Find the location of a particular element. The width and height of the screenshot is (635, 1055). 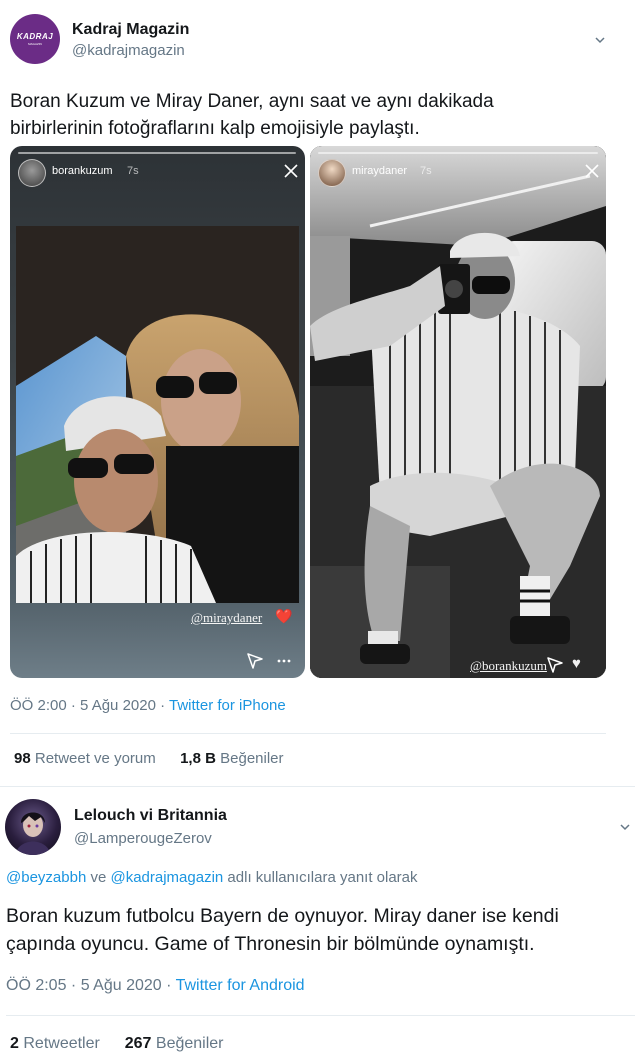

lelouch-avatar is located at coordinates (33, 827).